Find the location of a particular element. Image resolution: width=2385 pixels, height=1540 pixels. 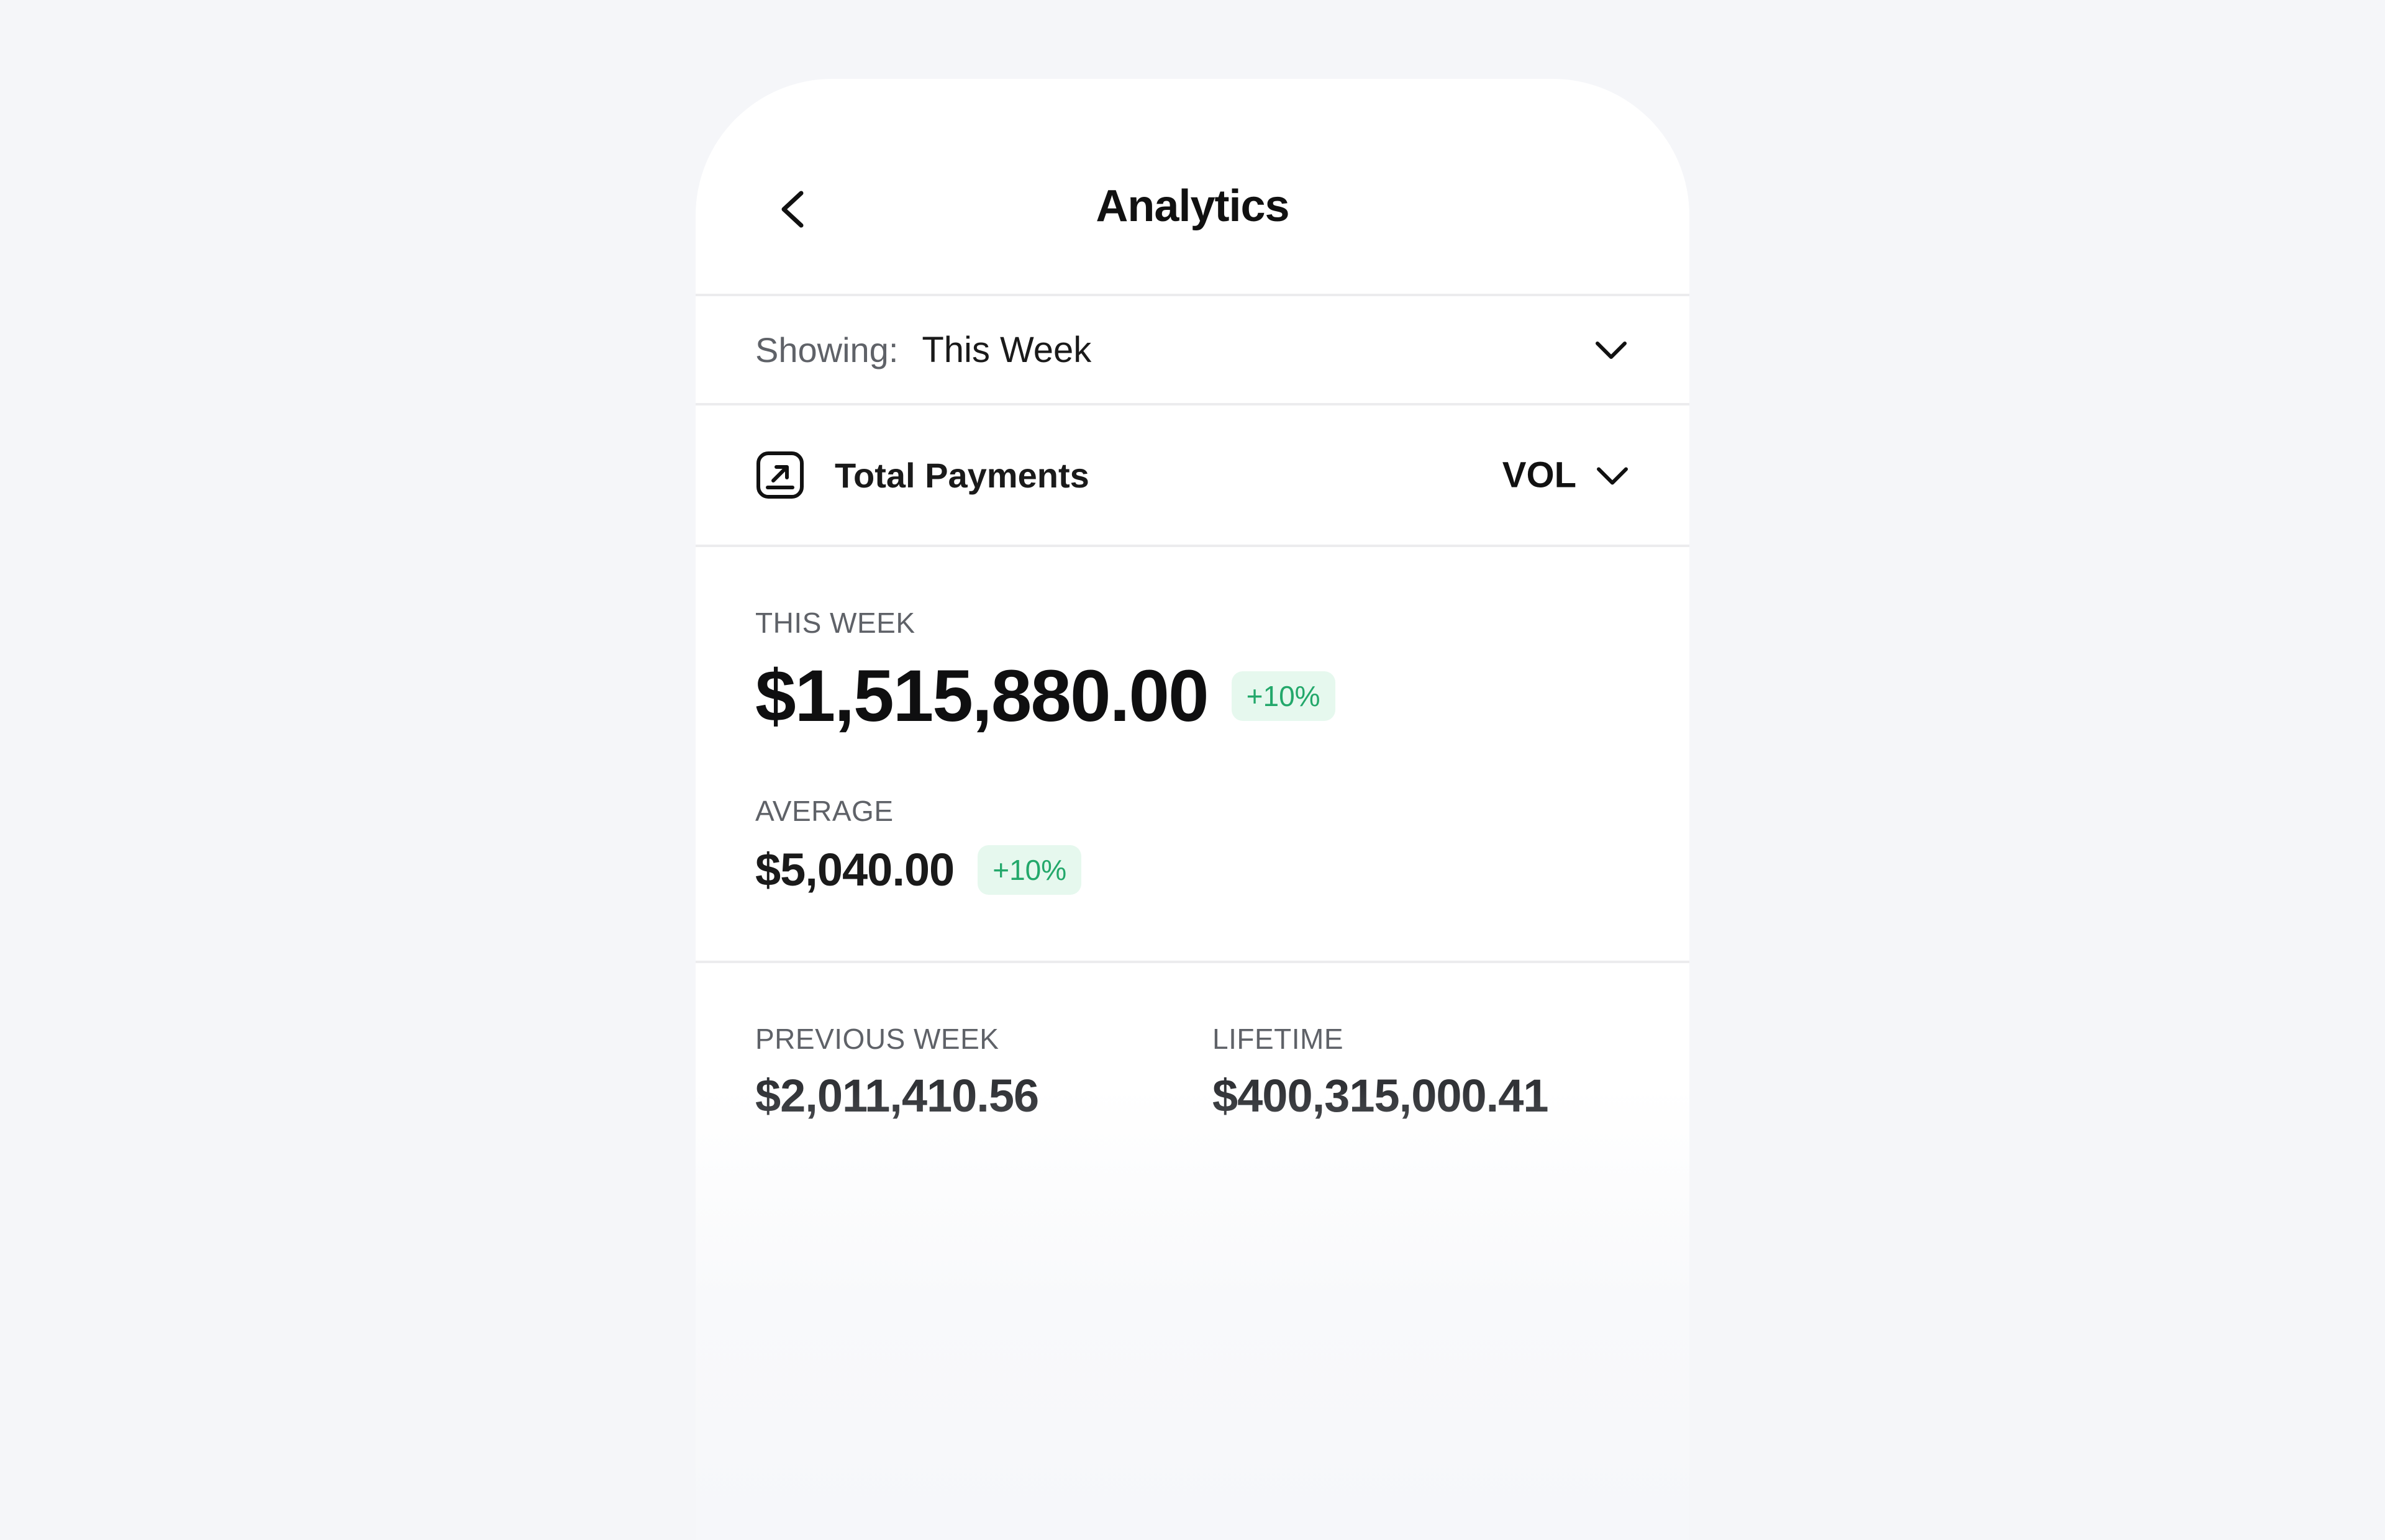

previous-week-label: PREVIOUS WEEK is located at coordinates (877, 1039).